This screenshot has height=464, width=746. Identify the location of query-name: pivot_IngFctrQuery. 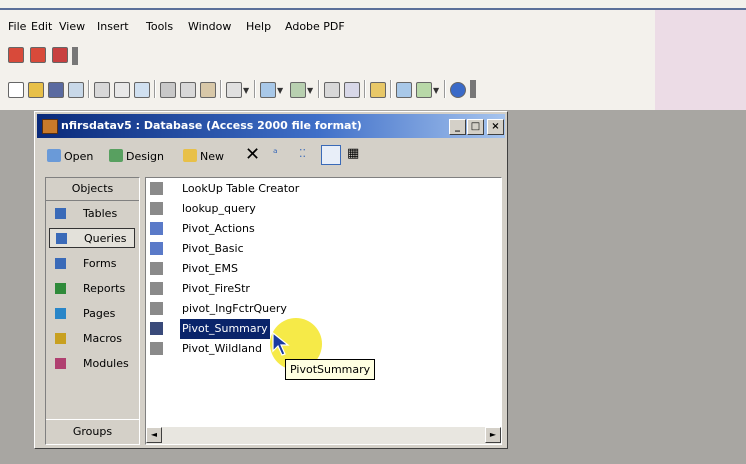
(234, 308).